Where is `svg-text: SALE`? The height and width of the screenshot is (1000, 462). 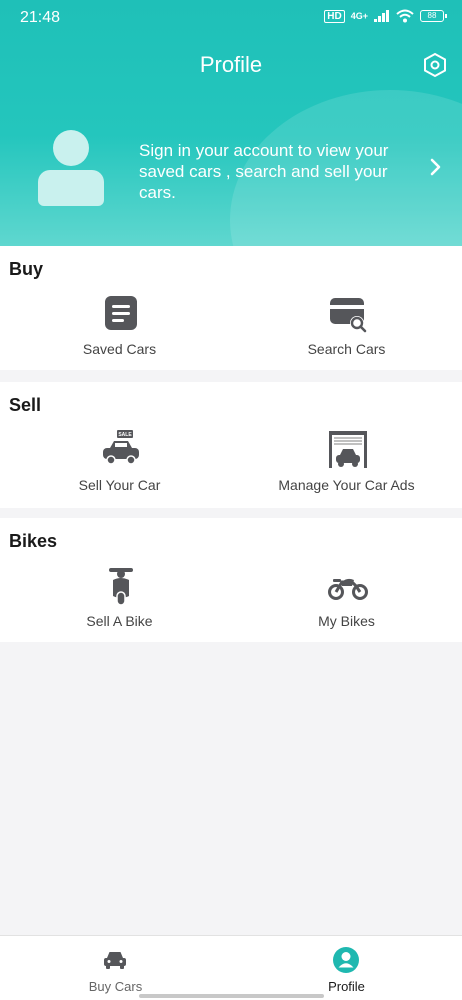 svg-text: SALE is located at coordinates (125, 435).